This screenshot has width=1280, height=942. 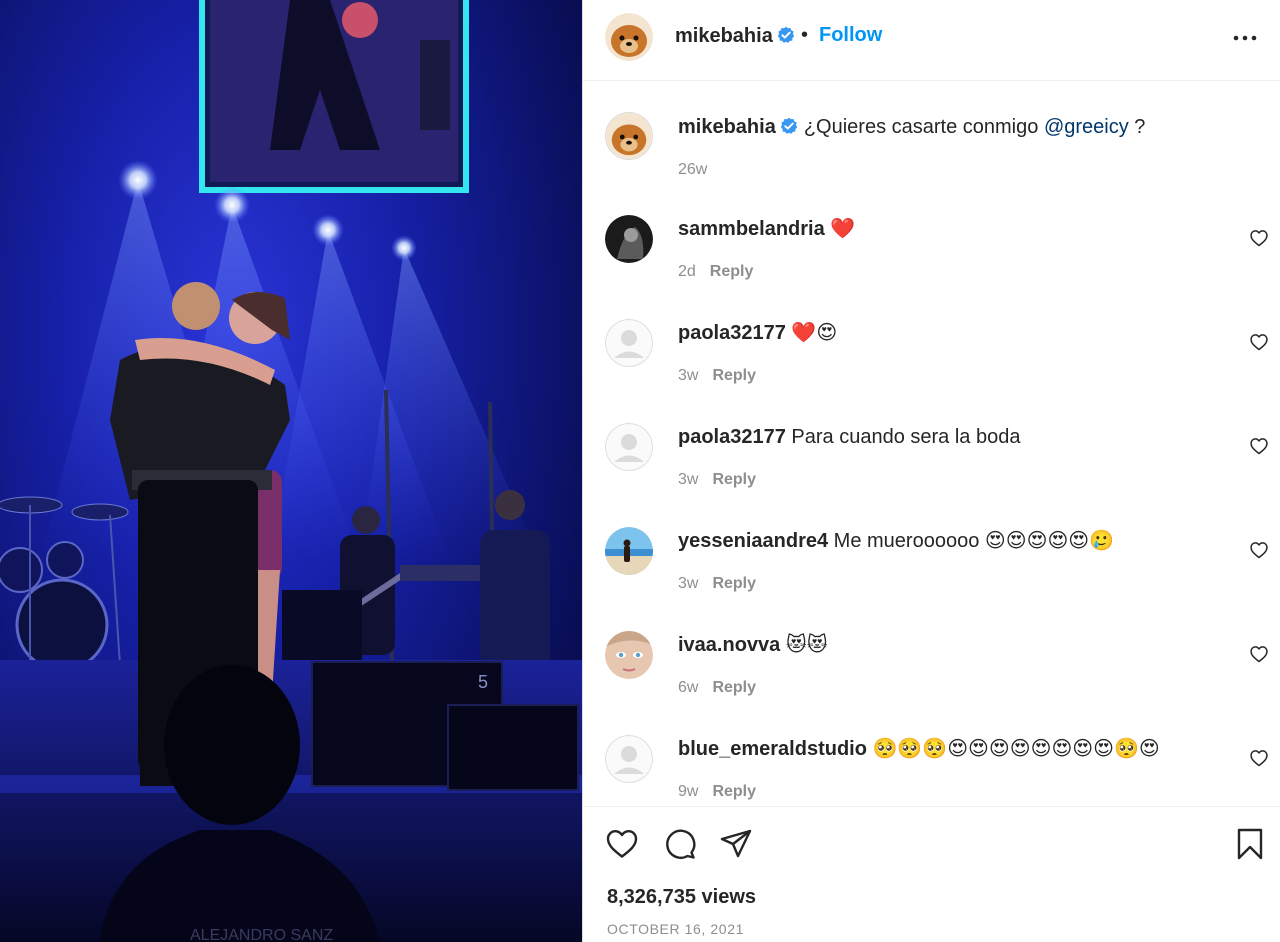 What do you see at coordinates (931, 40) in the screenshot?
I see `post-header: mikebahia • Follow` at bounding box center [931, 40].